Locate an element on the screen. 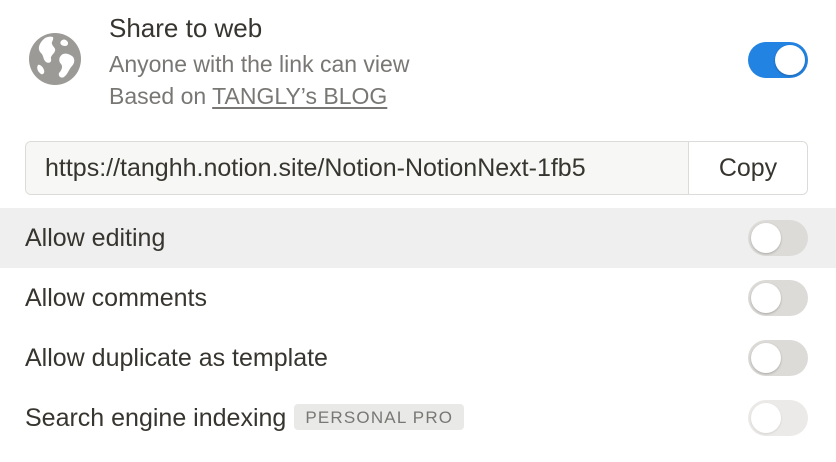 The height and width of the screenshot is (462, 836). option-label: Allow comments is located at coordinates (116, 298).